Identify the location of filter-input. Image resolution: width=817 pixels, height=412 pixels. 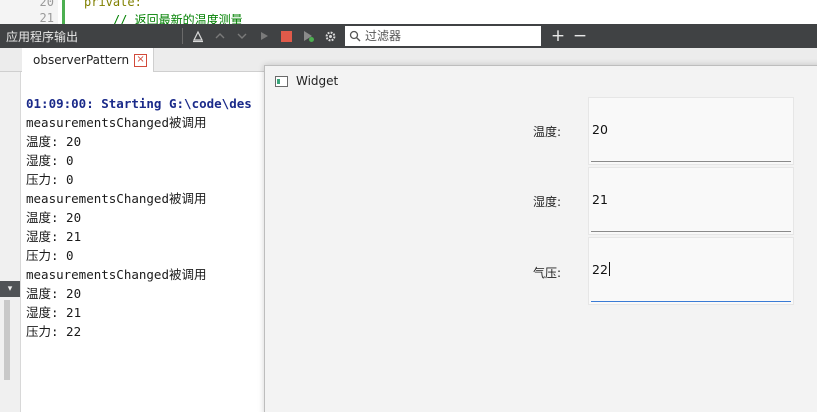
(450, 36).